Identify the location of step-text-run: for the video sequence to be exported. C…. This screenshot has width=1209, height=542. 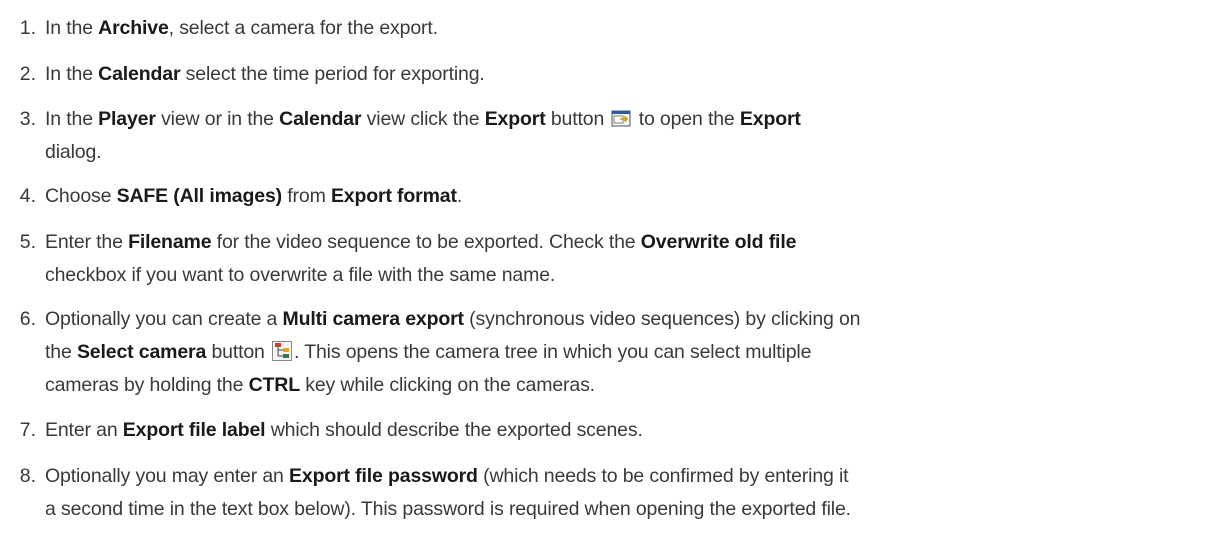
(426, 242).